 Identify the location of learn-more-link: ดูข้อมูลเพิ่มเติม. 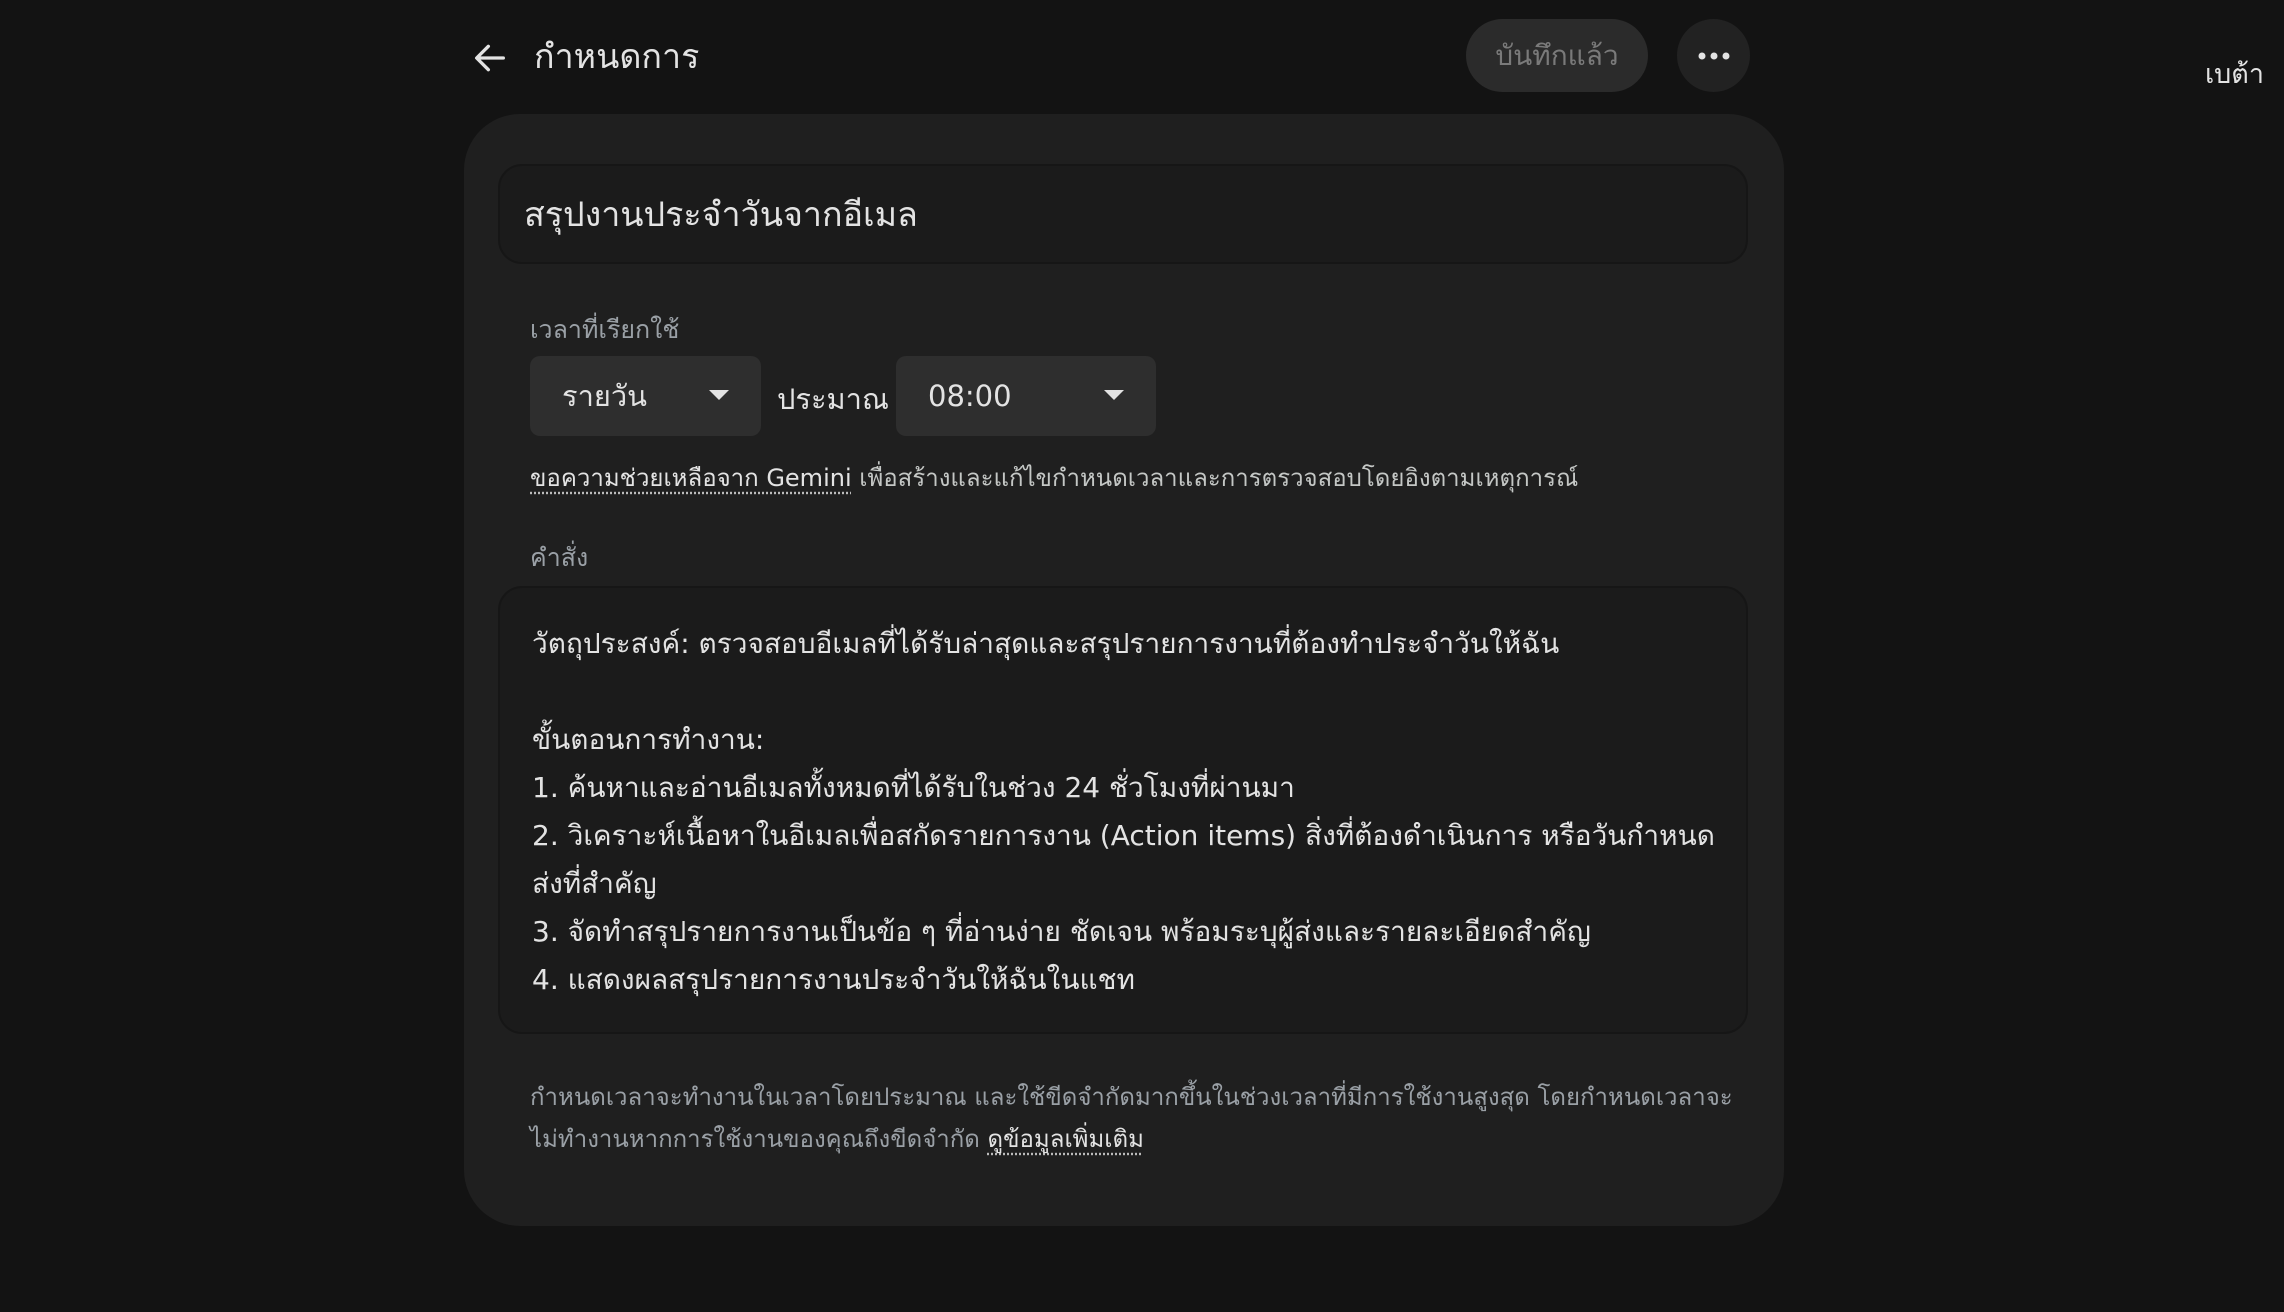
(1066, 1139).